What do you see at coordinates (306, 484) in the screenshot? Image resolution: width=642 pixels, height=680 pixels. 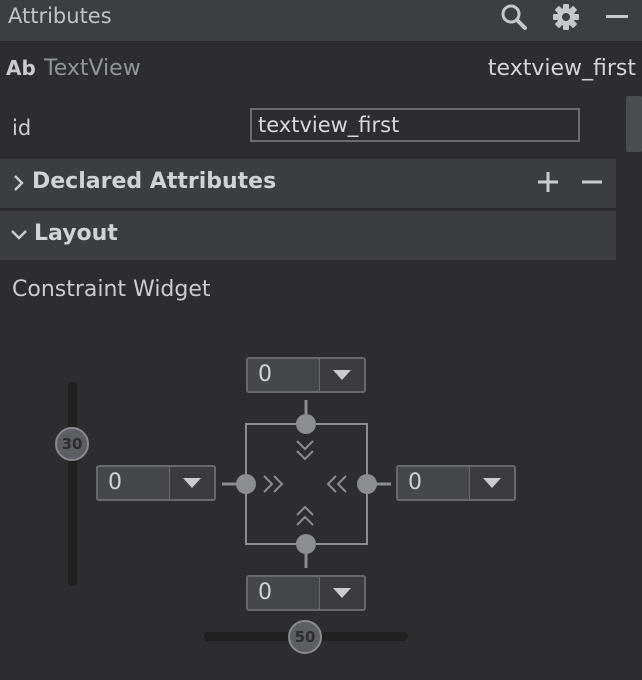 I see `widget-bounds` at bounding box center [306, 484].